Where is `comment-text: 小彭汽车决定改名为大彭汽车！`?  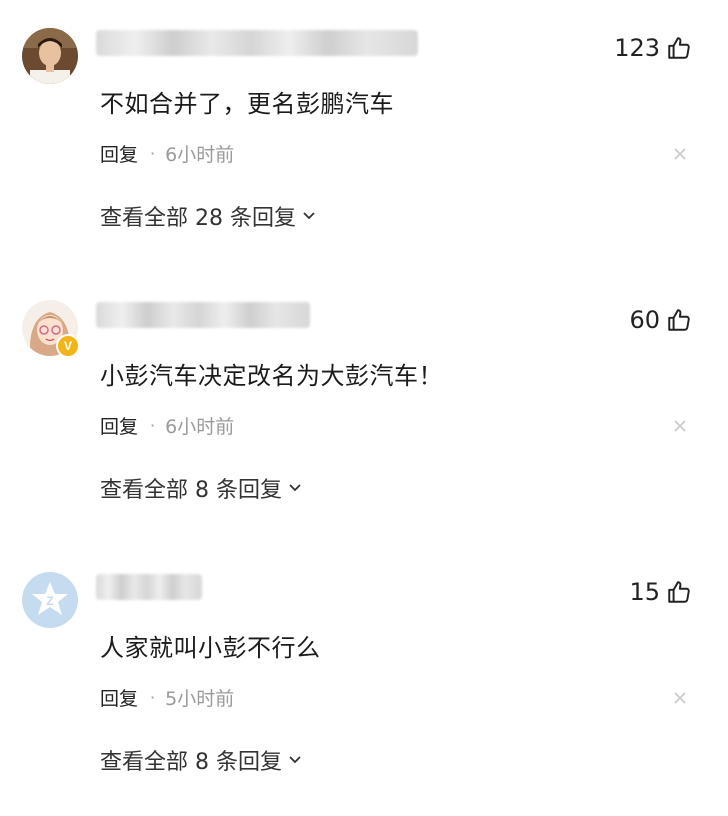
comment-text: 小彭汽车决定改名为大彭汽车！ is located at coordinates (271, 376).